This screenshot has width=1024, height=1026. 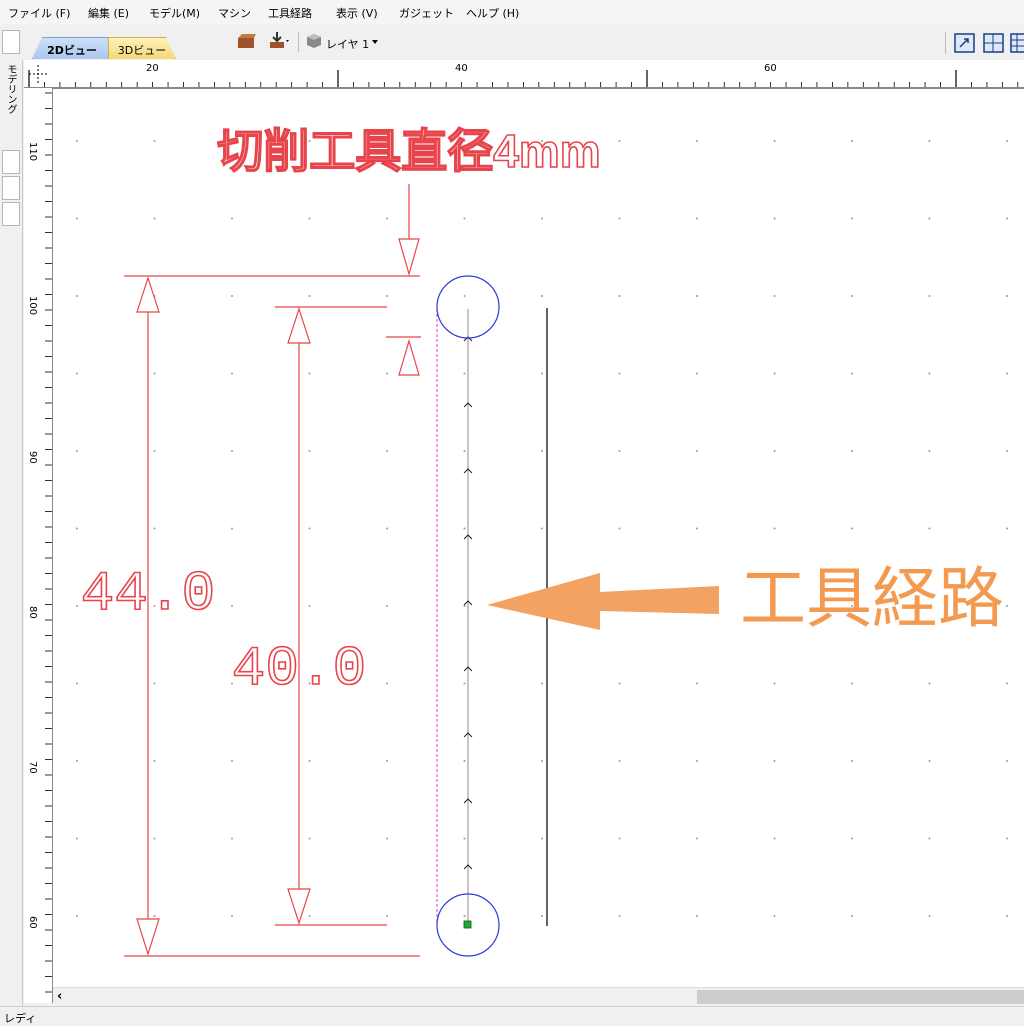 What do you see at coordinates (39, 13) in the screenshot?
I see `menu-file: ファイル (F)` at bounding box center [39, 13].